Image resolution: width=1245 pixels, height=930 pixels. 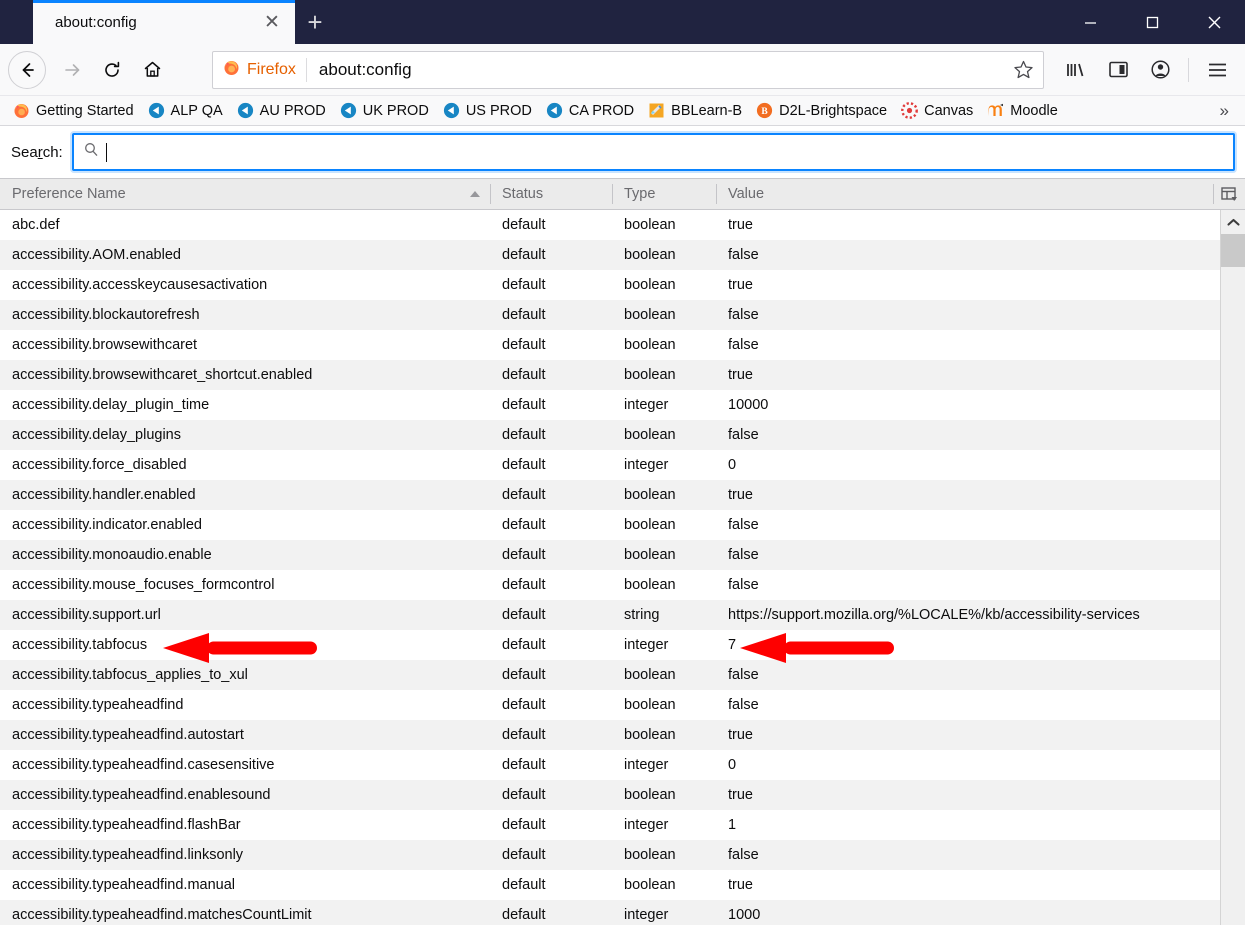 What do you see at coordinates (664, 194) in the screenshot?
I see `column-header-type: Type` at bounding box center [664, 194].